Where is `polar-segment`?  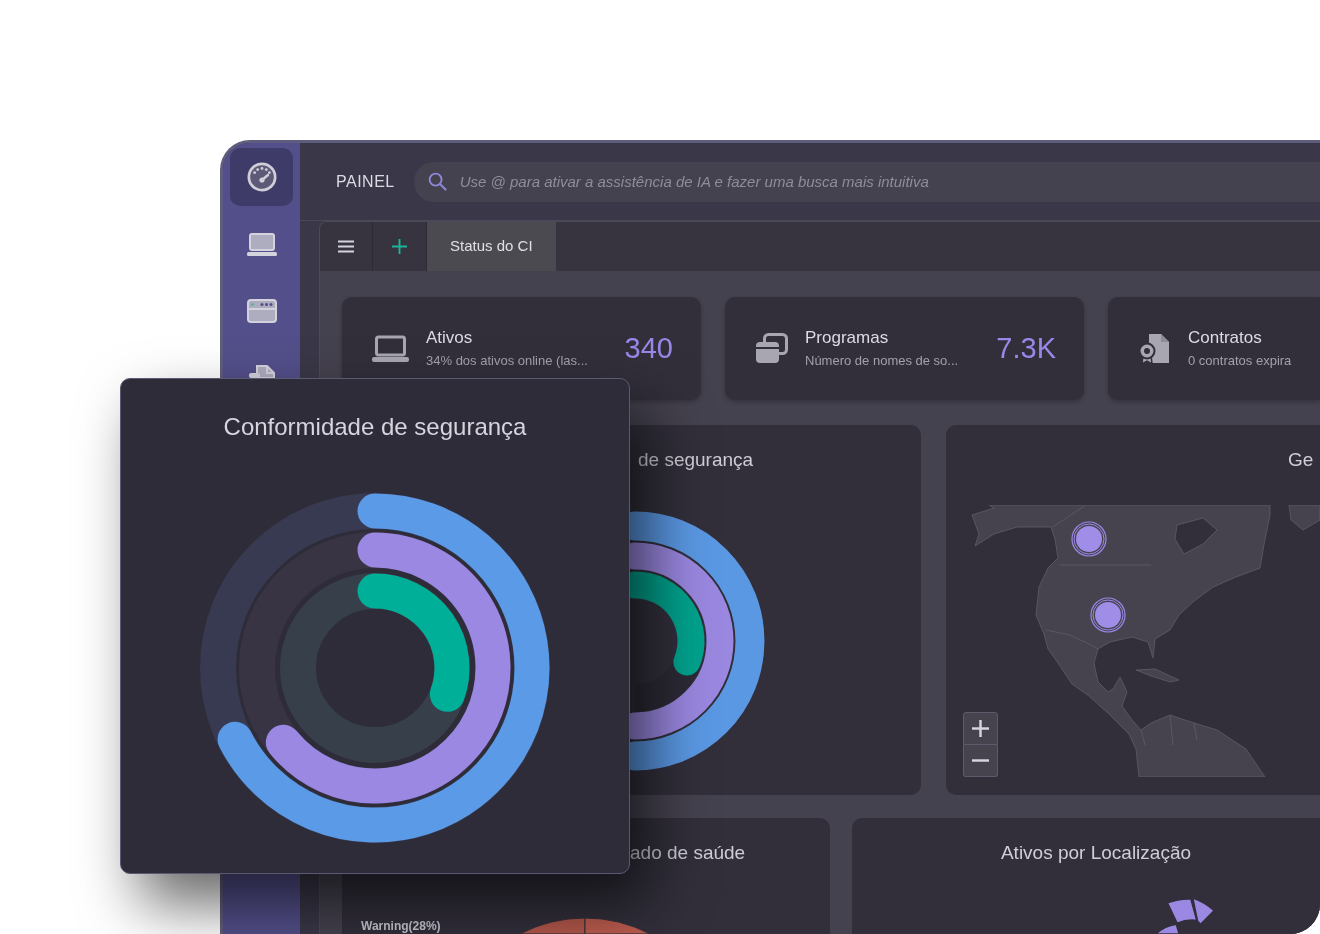
polar-segment is located at coordinates (1203, 911).